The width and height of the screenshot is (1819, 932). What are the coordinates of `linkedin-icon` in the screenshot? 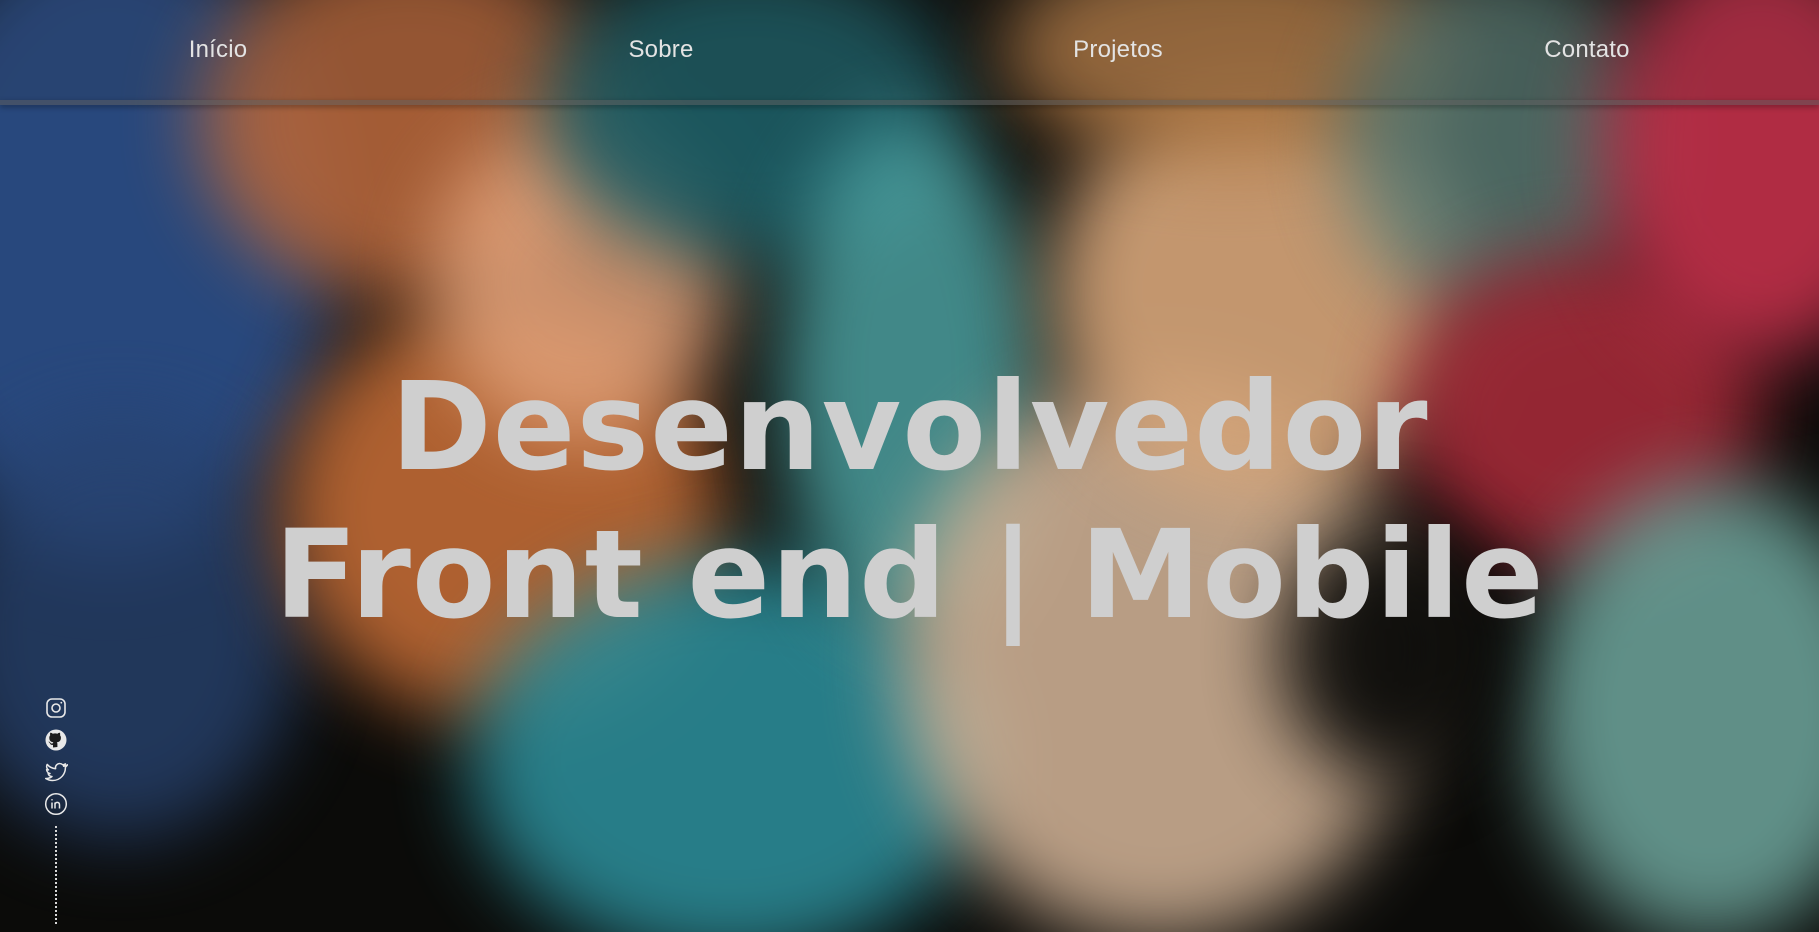 It's located at (56, 804).